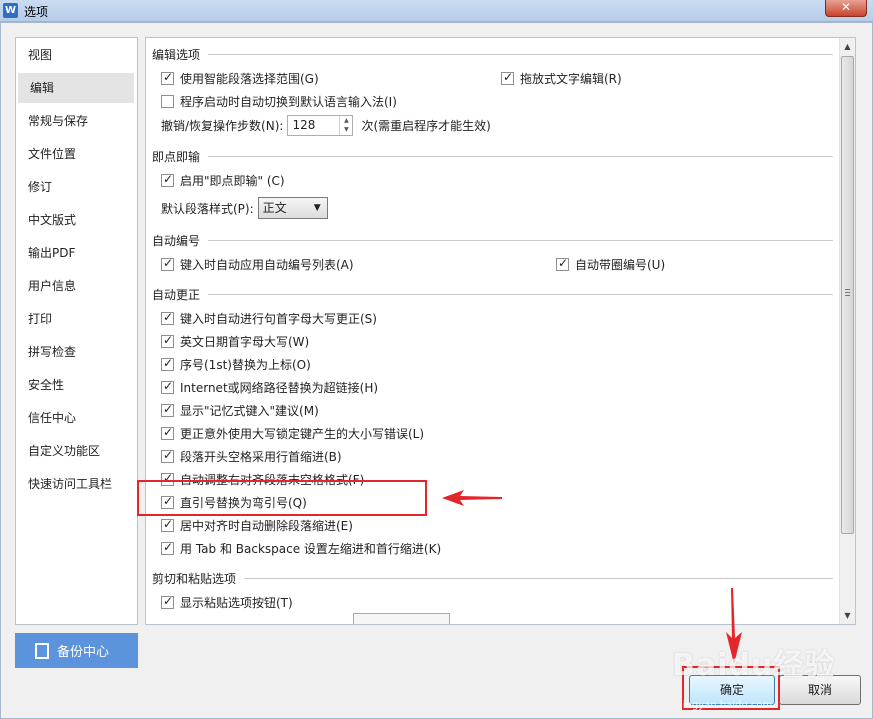 The height and width of the screenshot is (719, 873). I want to click on nav-item-trust-center: 信任中心, so click(76, 418).